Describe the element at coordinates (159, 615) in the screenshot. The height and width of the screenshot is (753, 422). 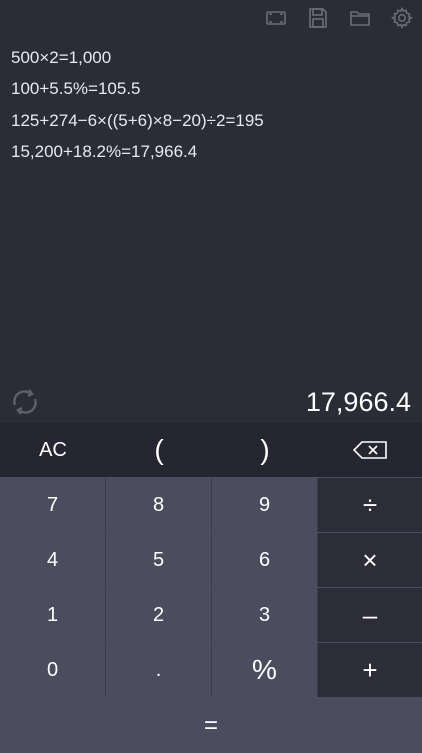
I see `digit-2-button: 2` at that location.